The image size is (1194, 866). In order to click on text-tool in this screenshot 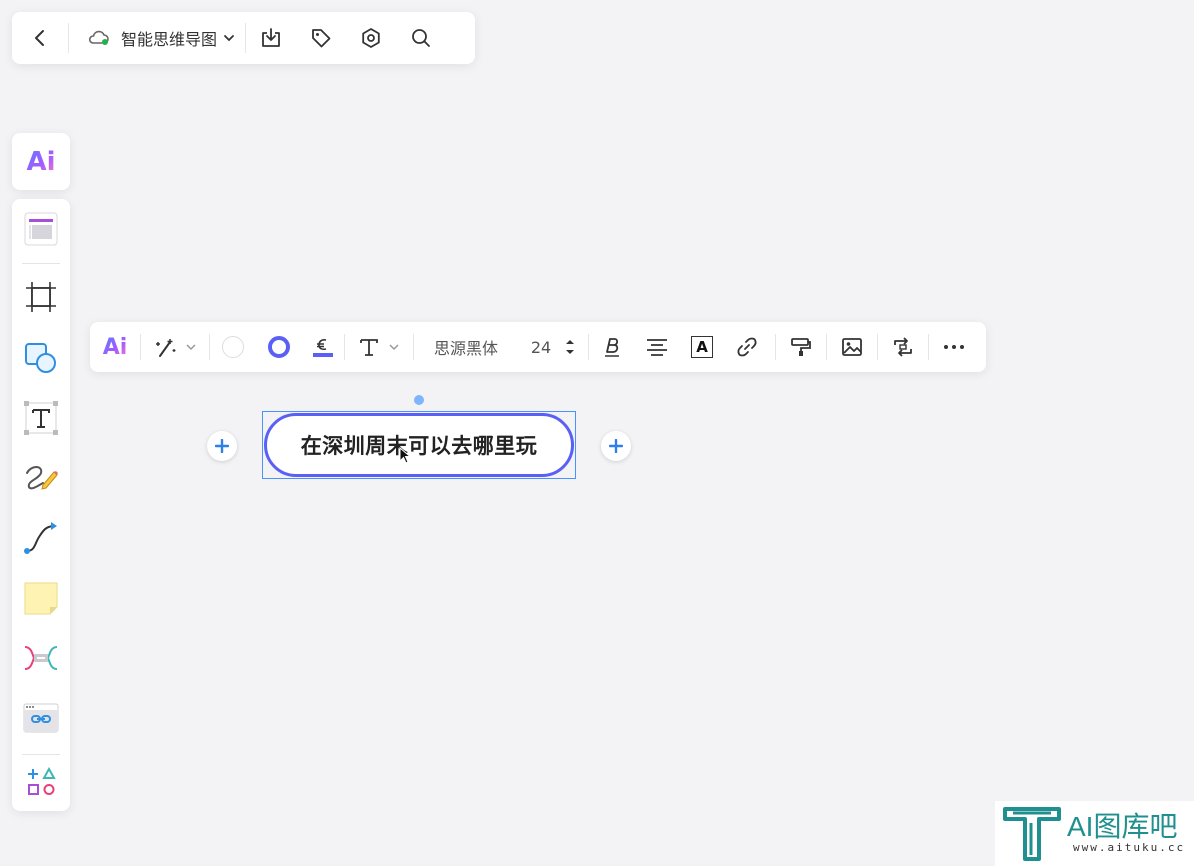, I will do `click(41, 418)`.